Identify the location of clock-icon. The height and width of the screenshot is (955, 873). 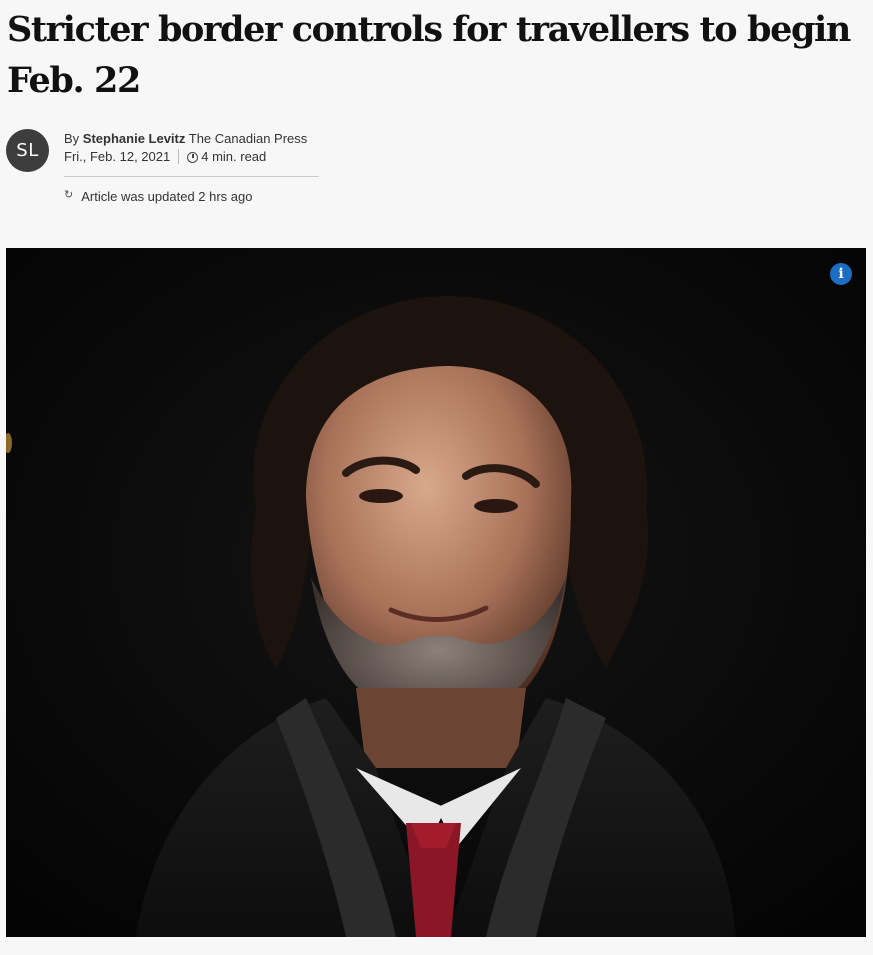
(193, 157).